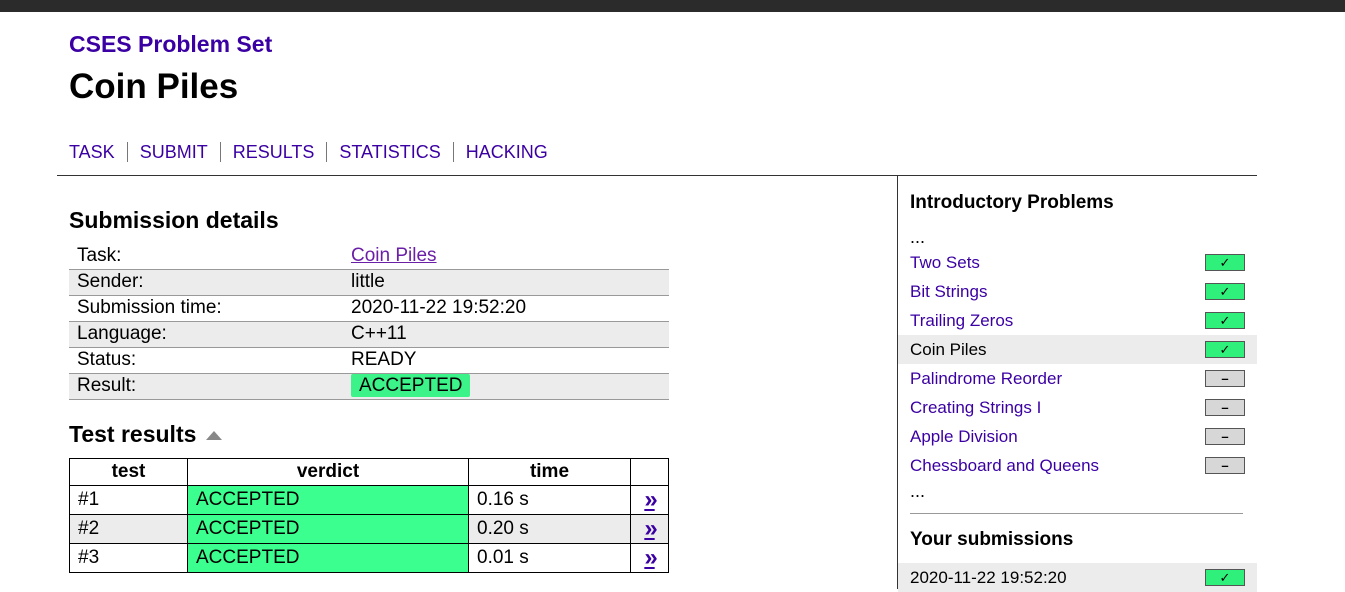 Image resolution: width=1345 pixels, height=592 pixels. I want to click on sidebar-item-bit-strings: Bit Strings ✓, so click(1077, 291).